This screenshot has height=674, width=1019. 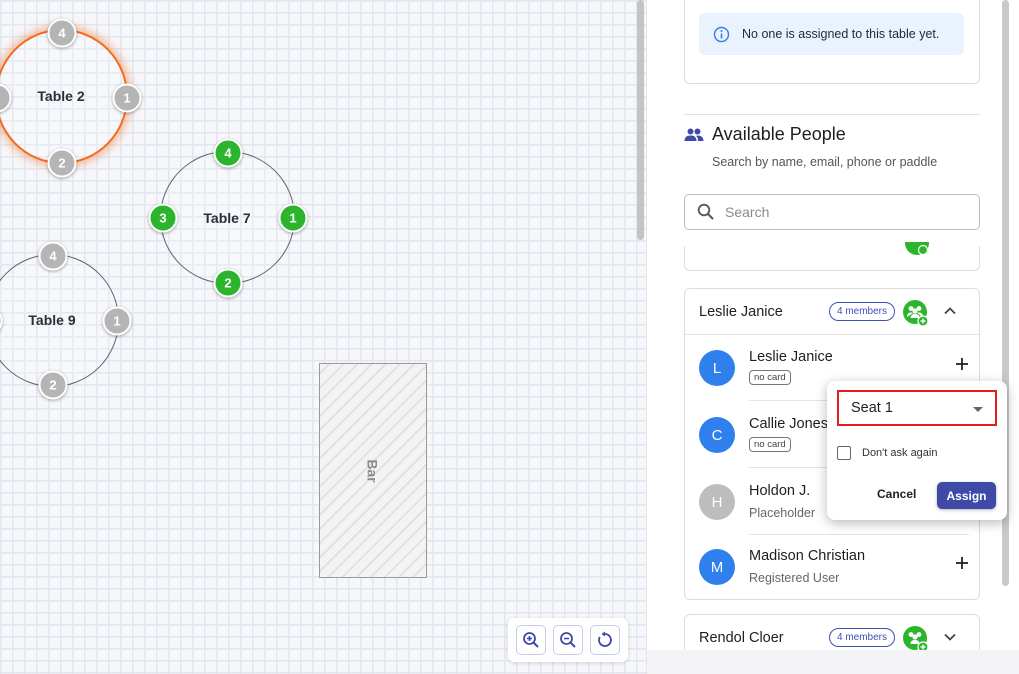 I want to click on collapse-button, so click(x=950, y=313).